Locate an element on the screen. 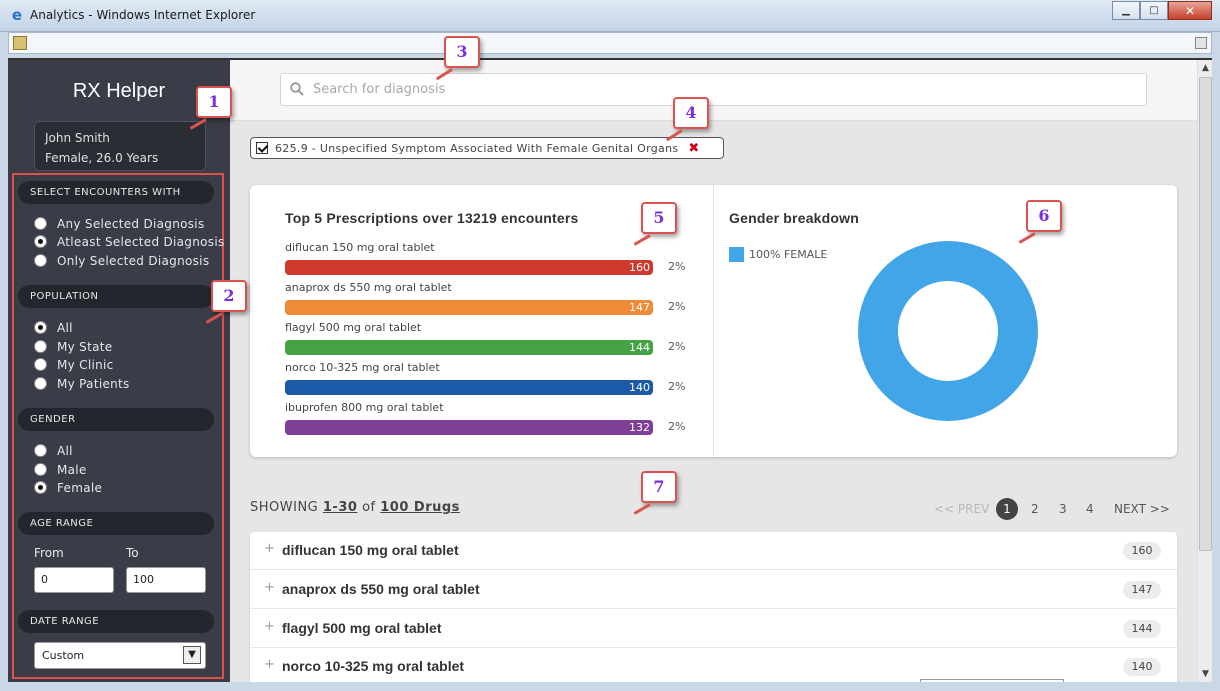  page-1-button: 1 is located at coordinates (1007, 509).